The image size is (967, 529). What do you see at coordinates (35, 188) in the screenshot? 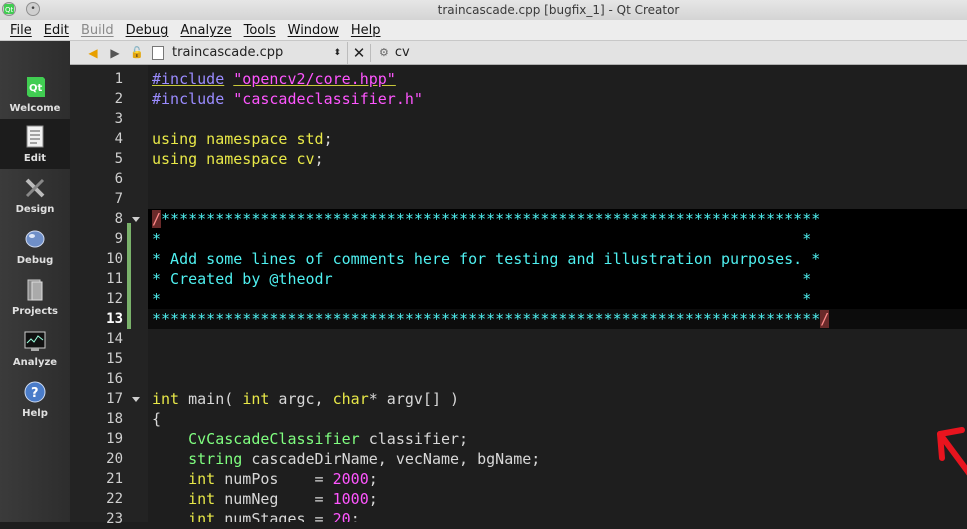
I see `design-tools-icon` at bounding box center [35, 188].